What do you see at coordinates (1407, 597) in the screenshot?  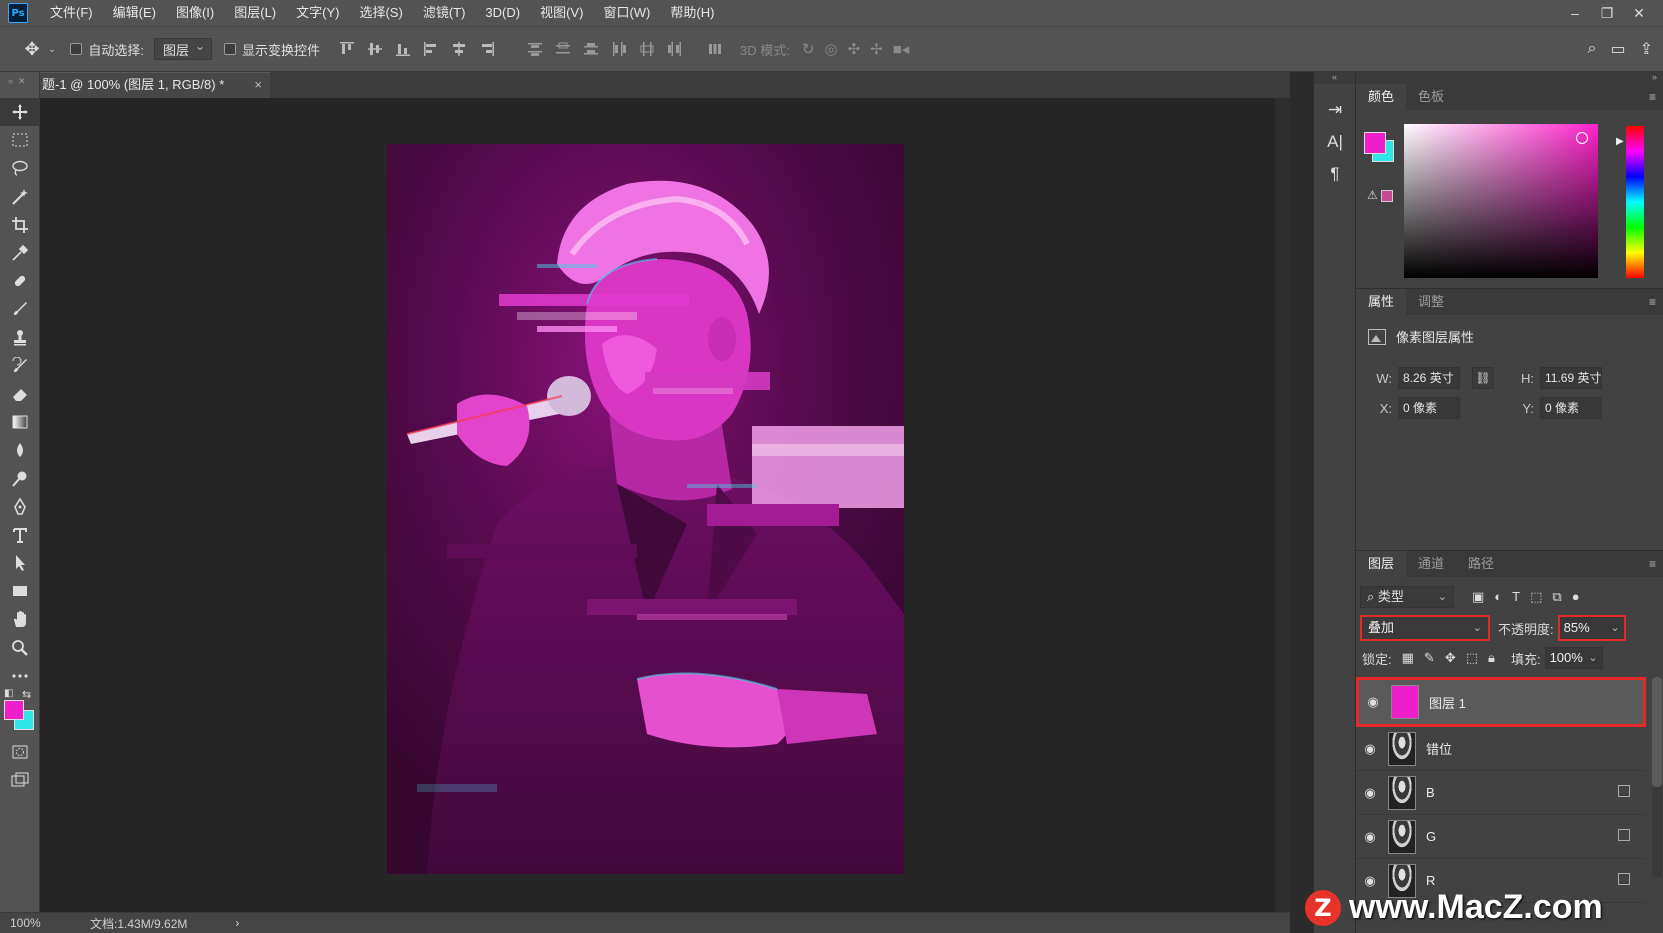 I see `layer-filter-kind-dropdown: ⌕ 类型` at bounding box center [1407, 597].